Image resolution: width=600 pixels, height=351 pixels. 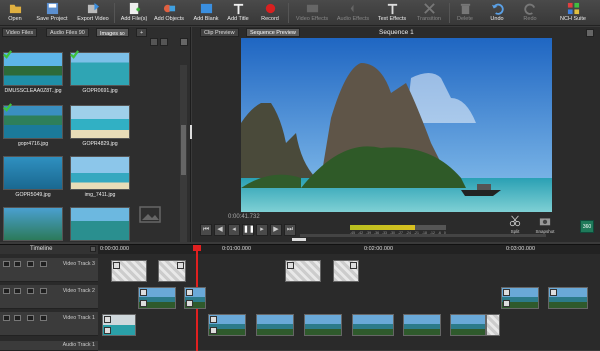 What do you see at coordinates (78, 318) in the screenshot?
I see `track-label: Video Track 1` at bounding box center [78, 318].